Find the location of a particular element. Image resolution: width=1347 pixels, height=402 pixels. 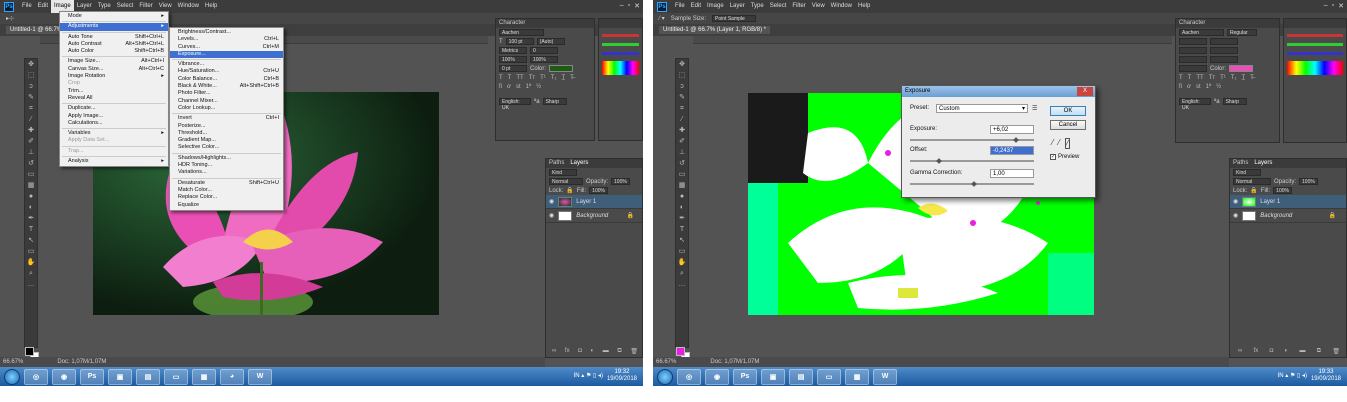

quick-select-icon: ✎ is located at coordinates (31, 97).